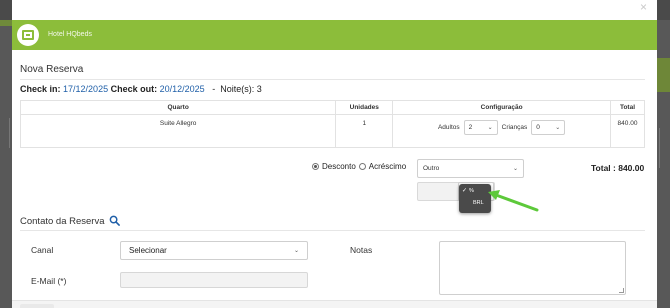 This screenshot has height=308, width=670. Describe the element at coordinates (49, 281) in the screenshot. I see `email-label: E-Mail (*)` at that location.